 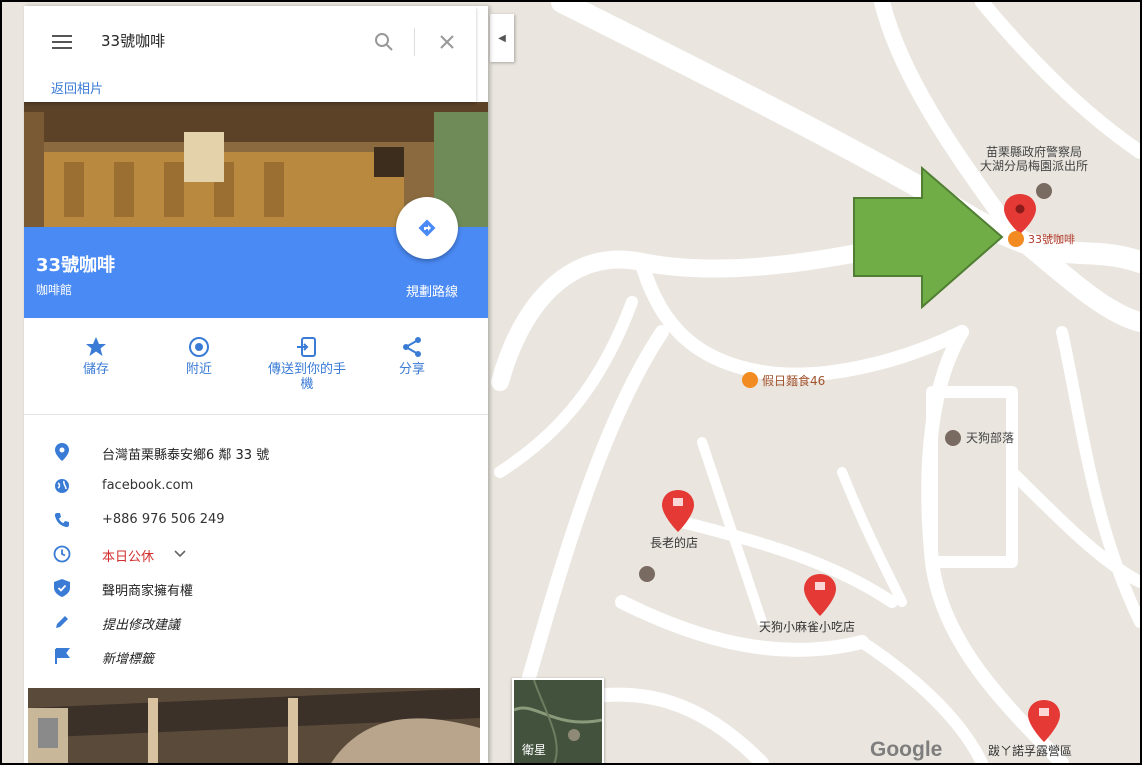 I want to click on website-text: facebook.com, so click(x=148, y=485).